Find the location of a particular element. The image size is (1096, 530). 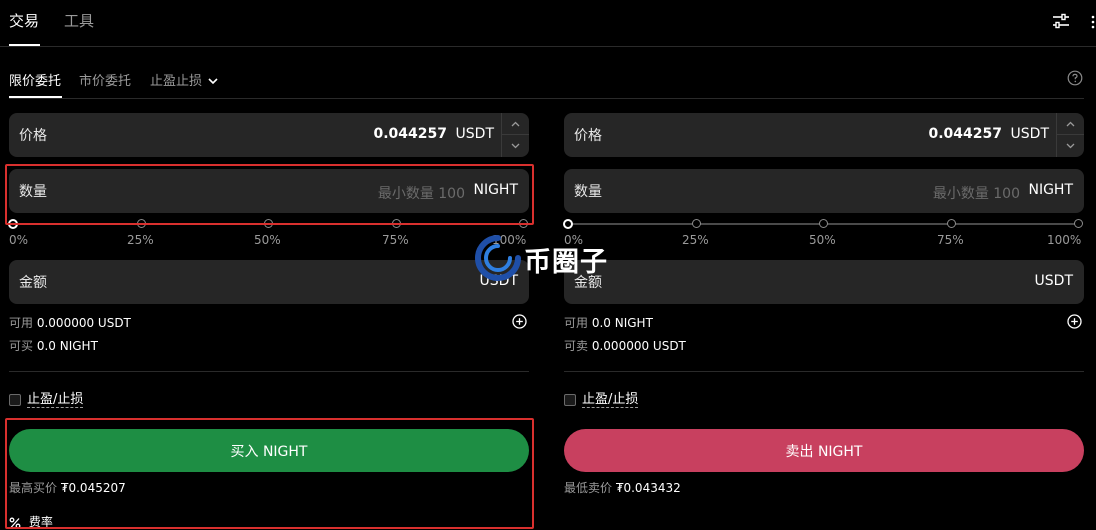

sell-available-value: 0.0 NIGHT is located at coordinates (622, 323).